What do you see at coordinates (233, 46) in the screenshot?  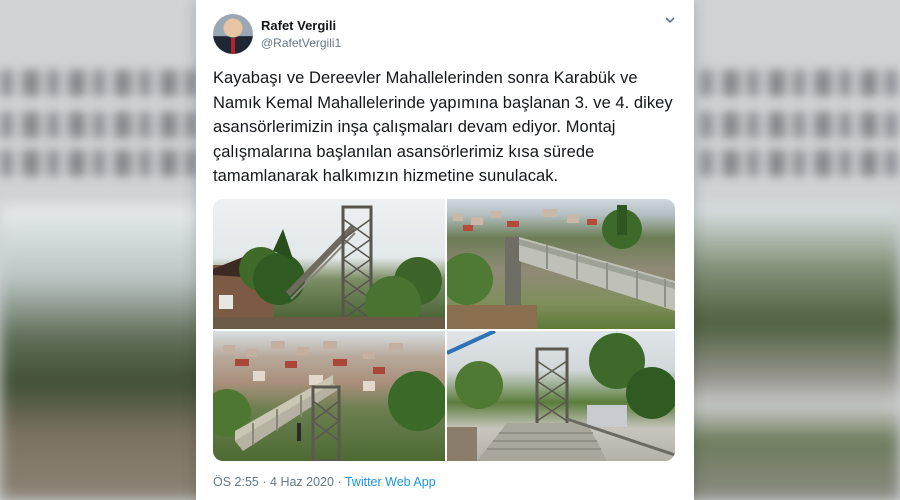 I see `avatar-tie` at bounding box center [233, 46].